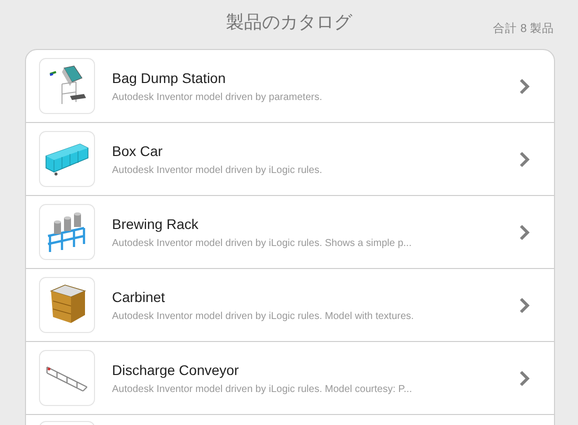 The width and height of the screenshot is (578, 425). What do you see at coordinates (169, 78) in the screenshot?
I see `product-name: Bag Dump Station` at bounding box center [169, 78].